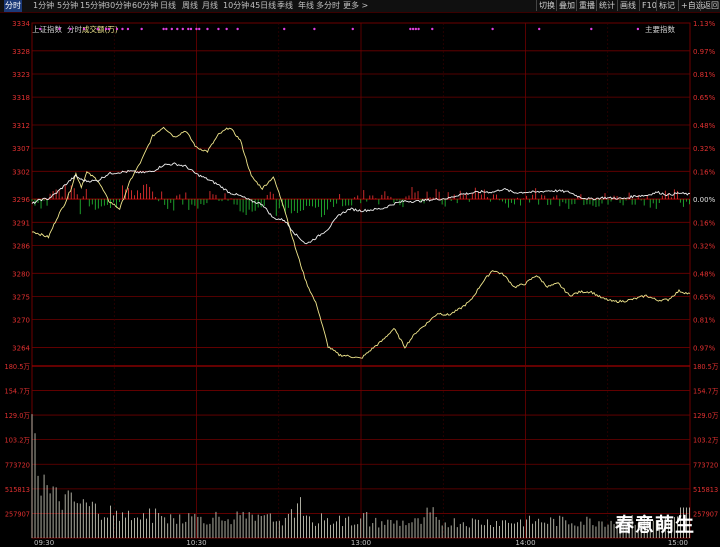 The width and height of the screenshot is (720, 547). What do you see at coordinates (21, 223) in the screenshot?
I see `price-tick-label: 3291` at bounding box center [21, 223].